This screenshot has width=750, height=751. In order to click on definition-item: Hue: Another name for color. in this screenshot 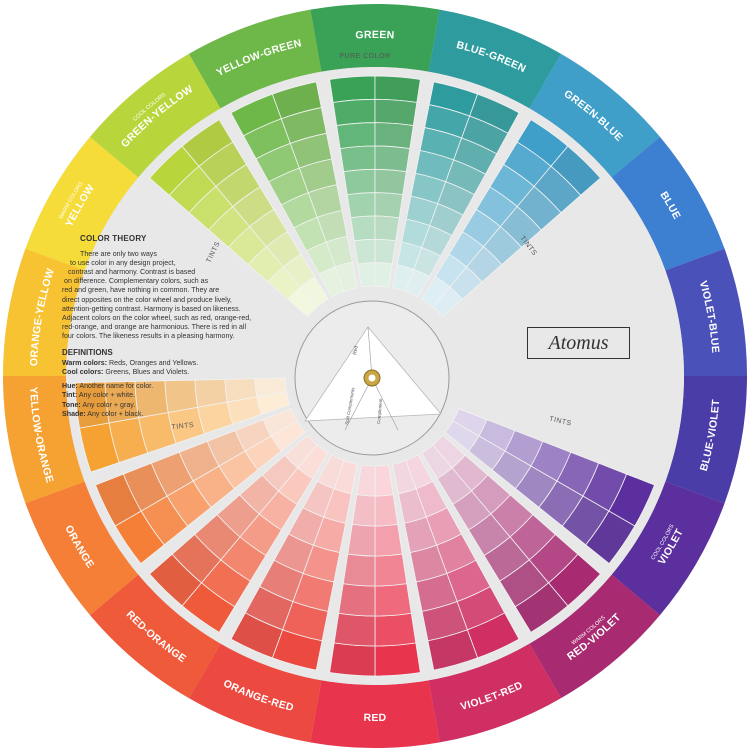, I will do `click(178, 386)`.